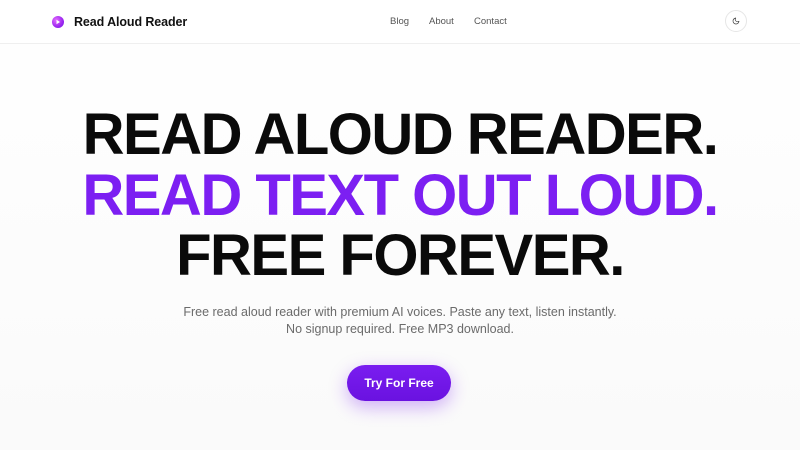 The height and width of the screenshot is (450, 800). I want to click on moon-icon, so click(736, 21).